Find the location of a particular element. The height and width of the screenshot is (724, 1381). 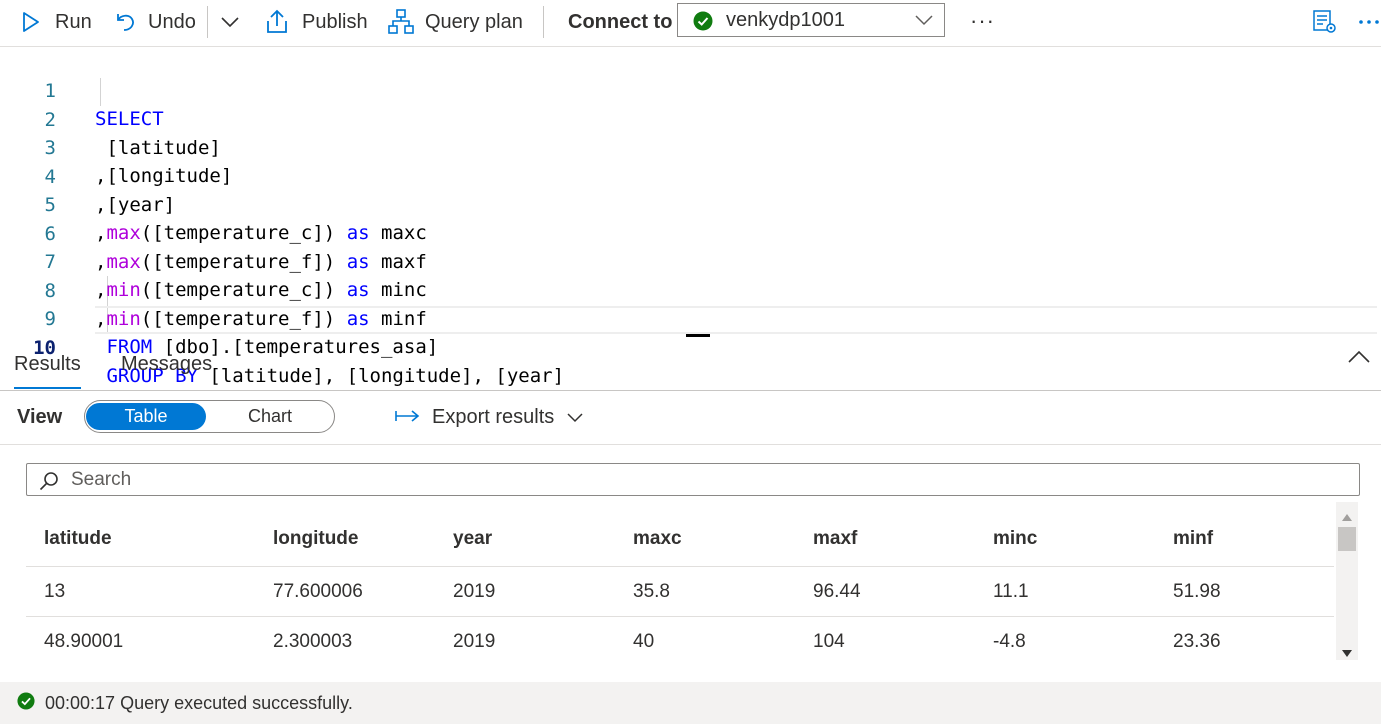

run-button: Run is located at coordinates (57, 22).